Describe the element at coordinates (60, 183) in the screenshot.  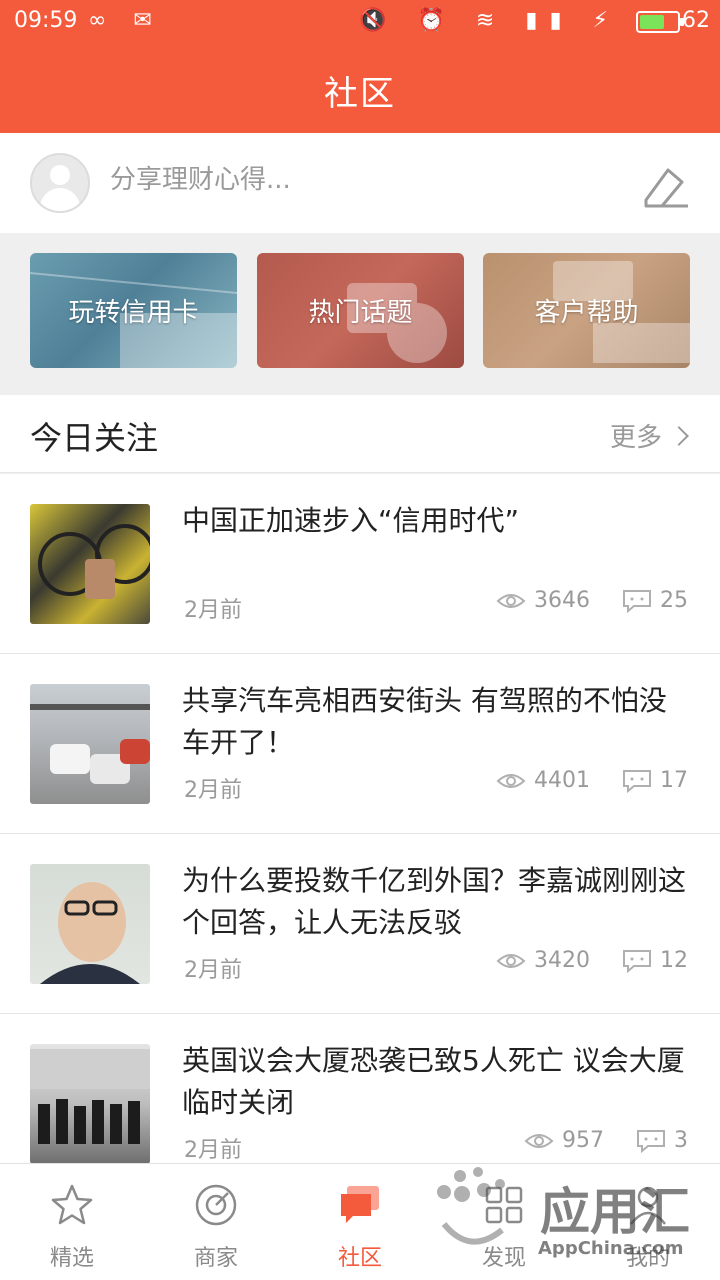
I see `avatar` at that location.